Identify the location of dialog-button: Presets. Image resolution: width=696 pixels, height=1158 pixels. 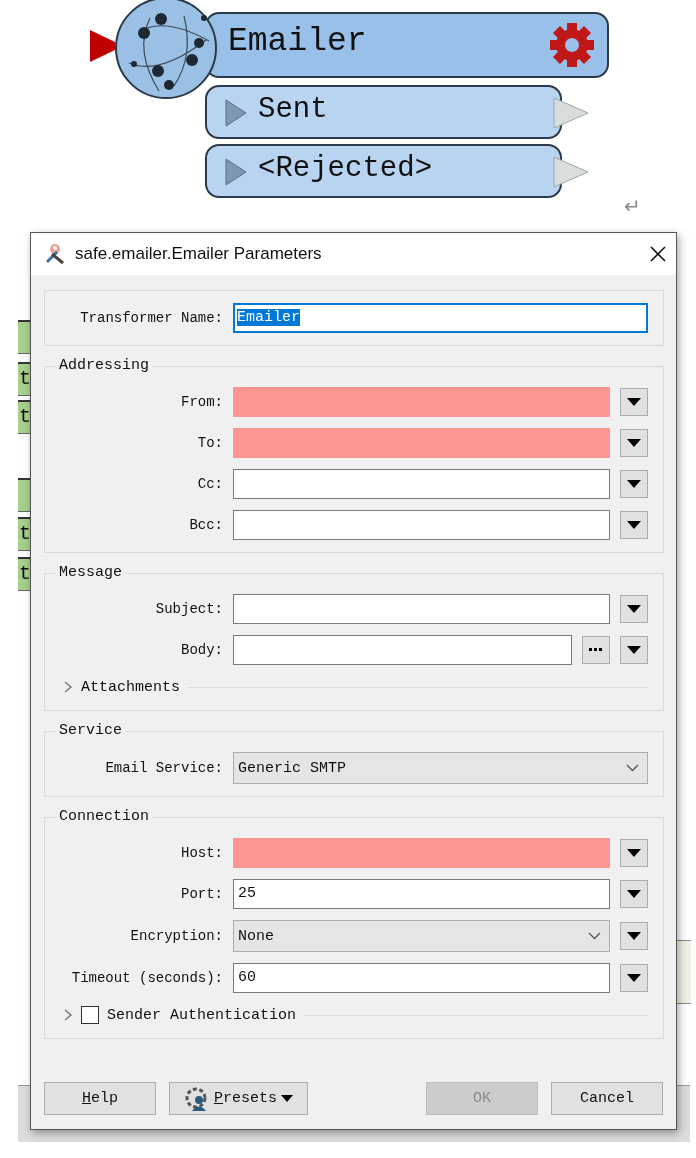
(238, 1098).